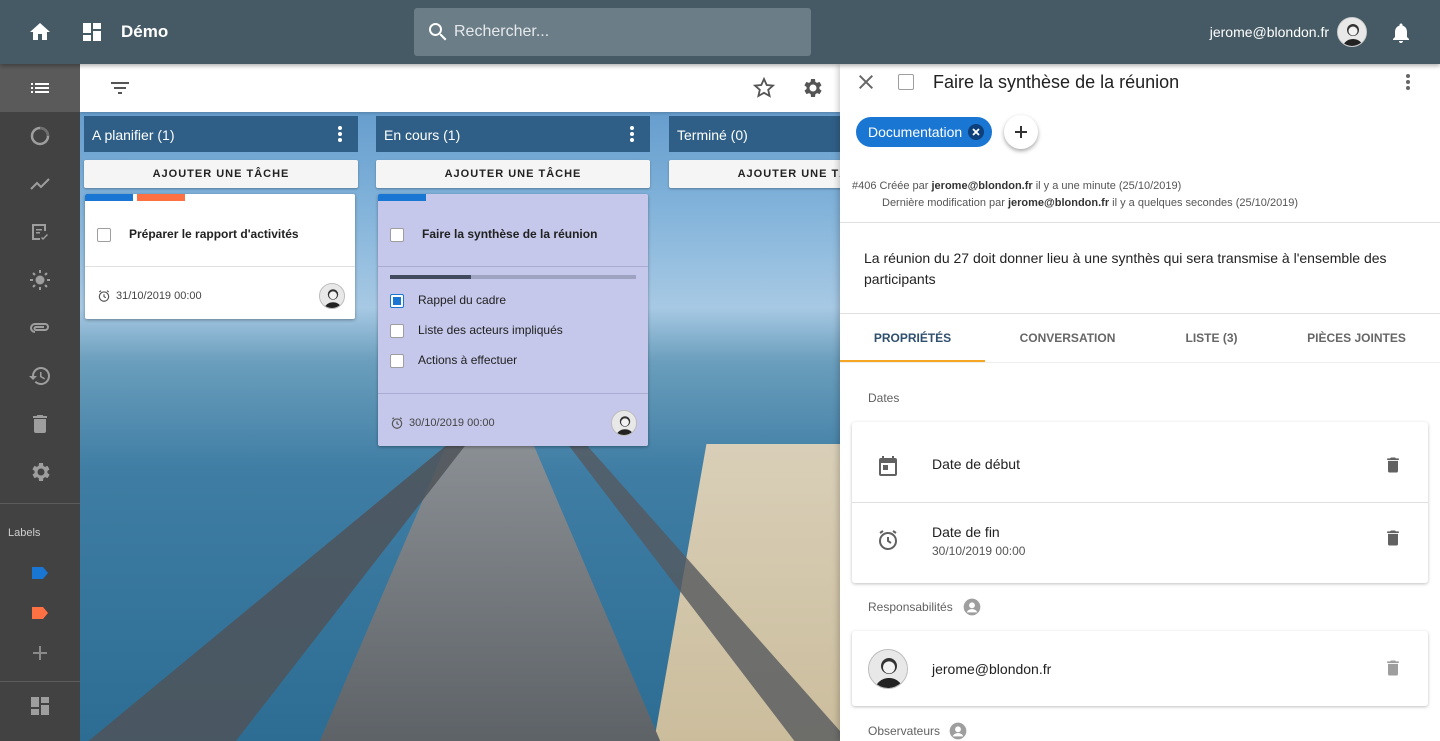  I want to click on user-avatar, so click(1352, 32).